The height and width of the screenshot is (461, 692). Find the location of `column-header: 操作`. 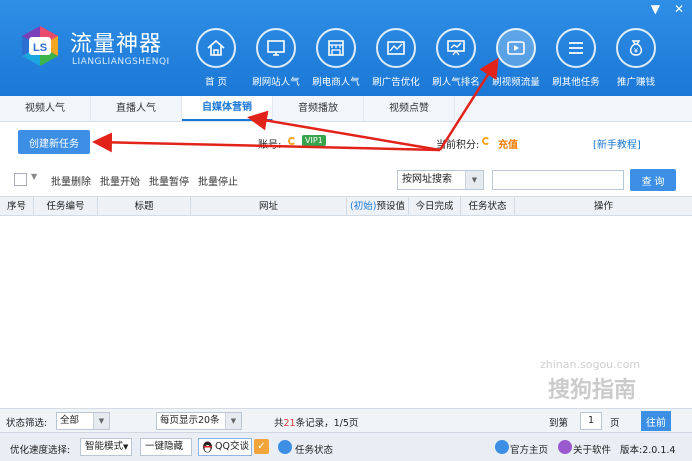

column-header: 操作 is located at coordinates (603, 206).